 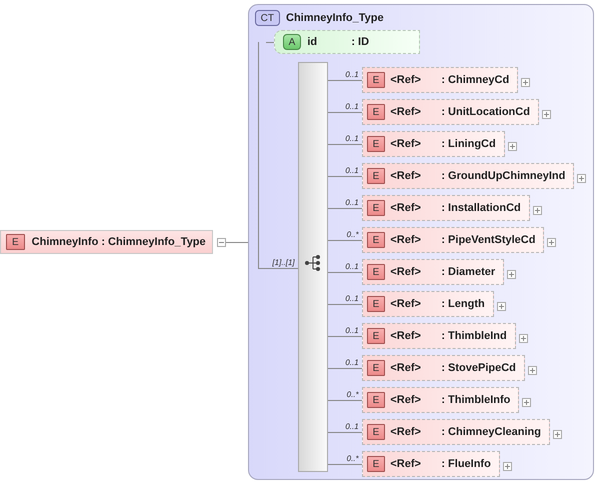 I want to click on element-label: ChimneyInfo : ChimneyInfo_Type, so click(x=119, y=242).